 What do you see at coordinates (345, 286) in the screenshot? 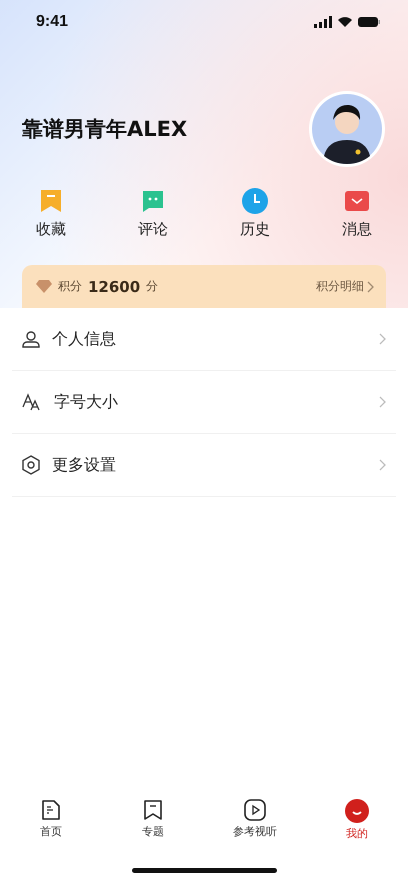
I see `points-detail-link: 积分明细` at bounding box center [345, 286].